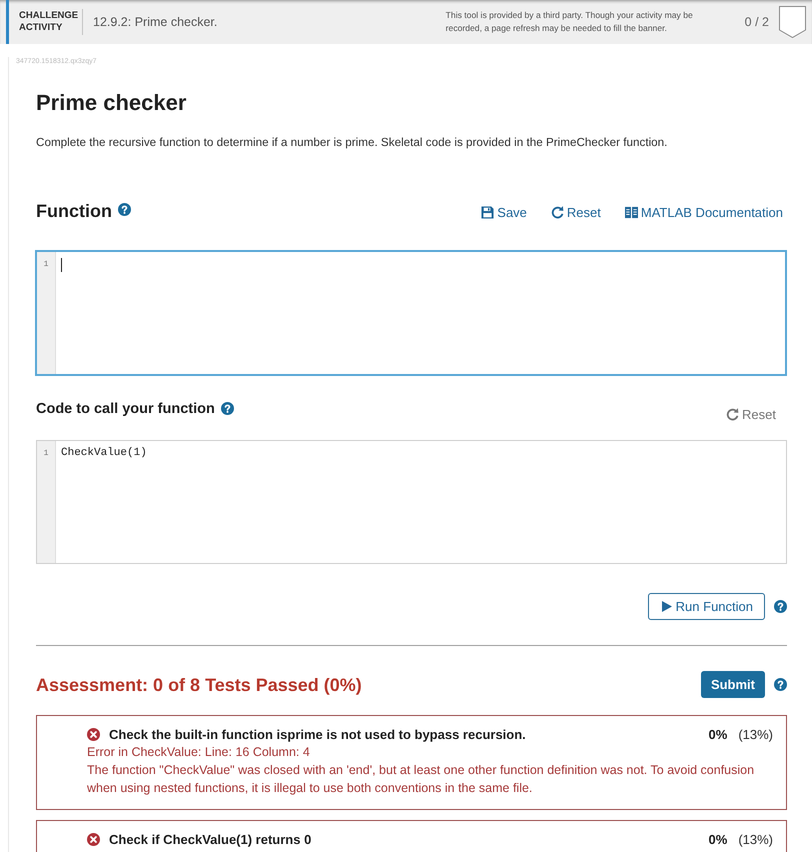 This screenshot has width=812, height=852. Describe the element at coordinates (411, 502) in the screenshot. I see `code-editor: 1 CheckValue(1)` at that location.